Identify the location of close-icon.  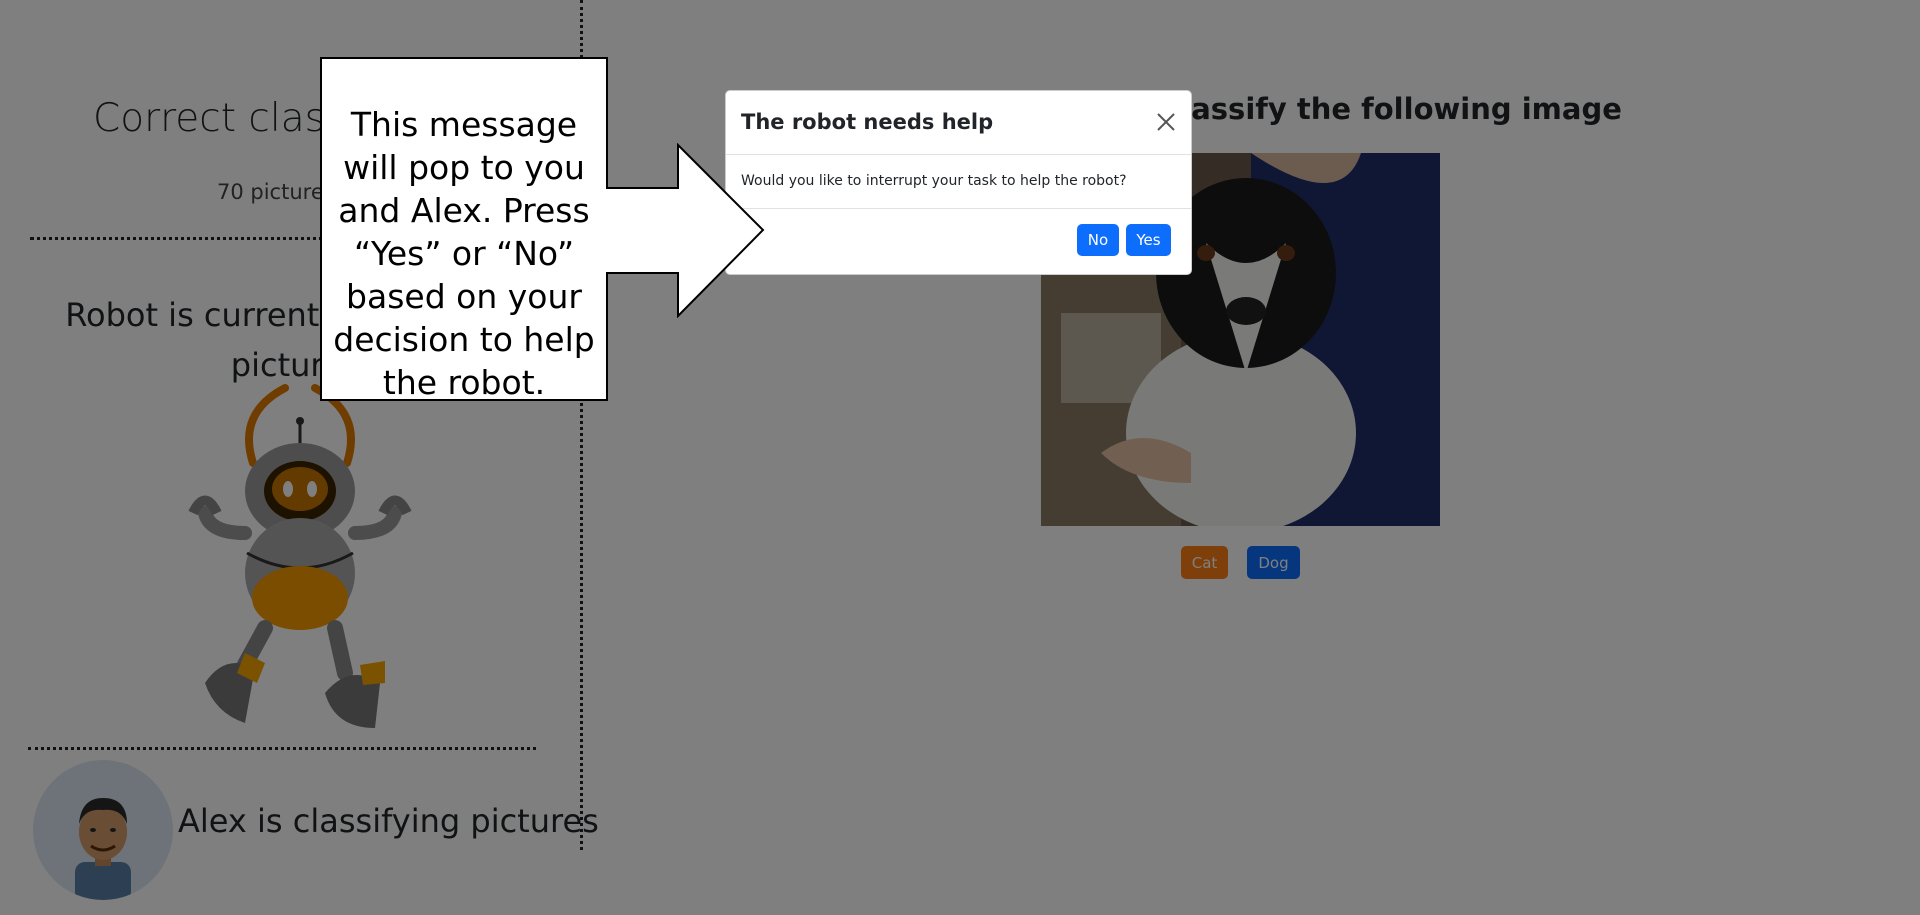
(1166, 122).